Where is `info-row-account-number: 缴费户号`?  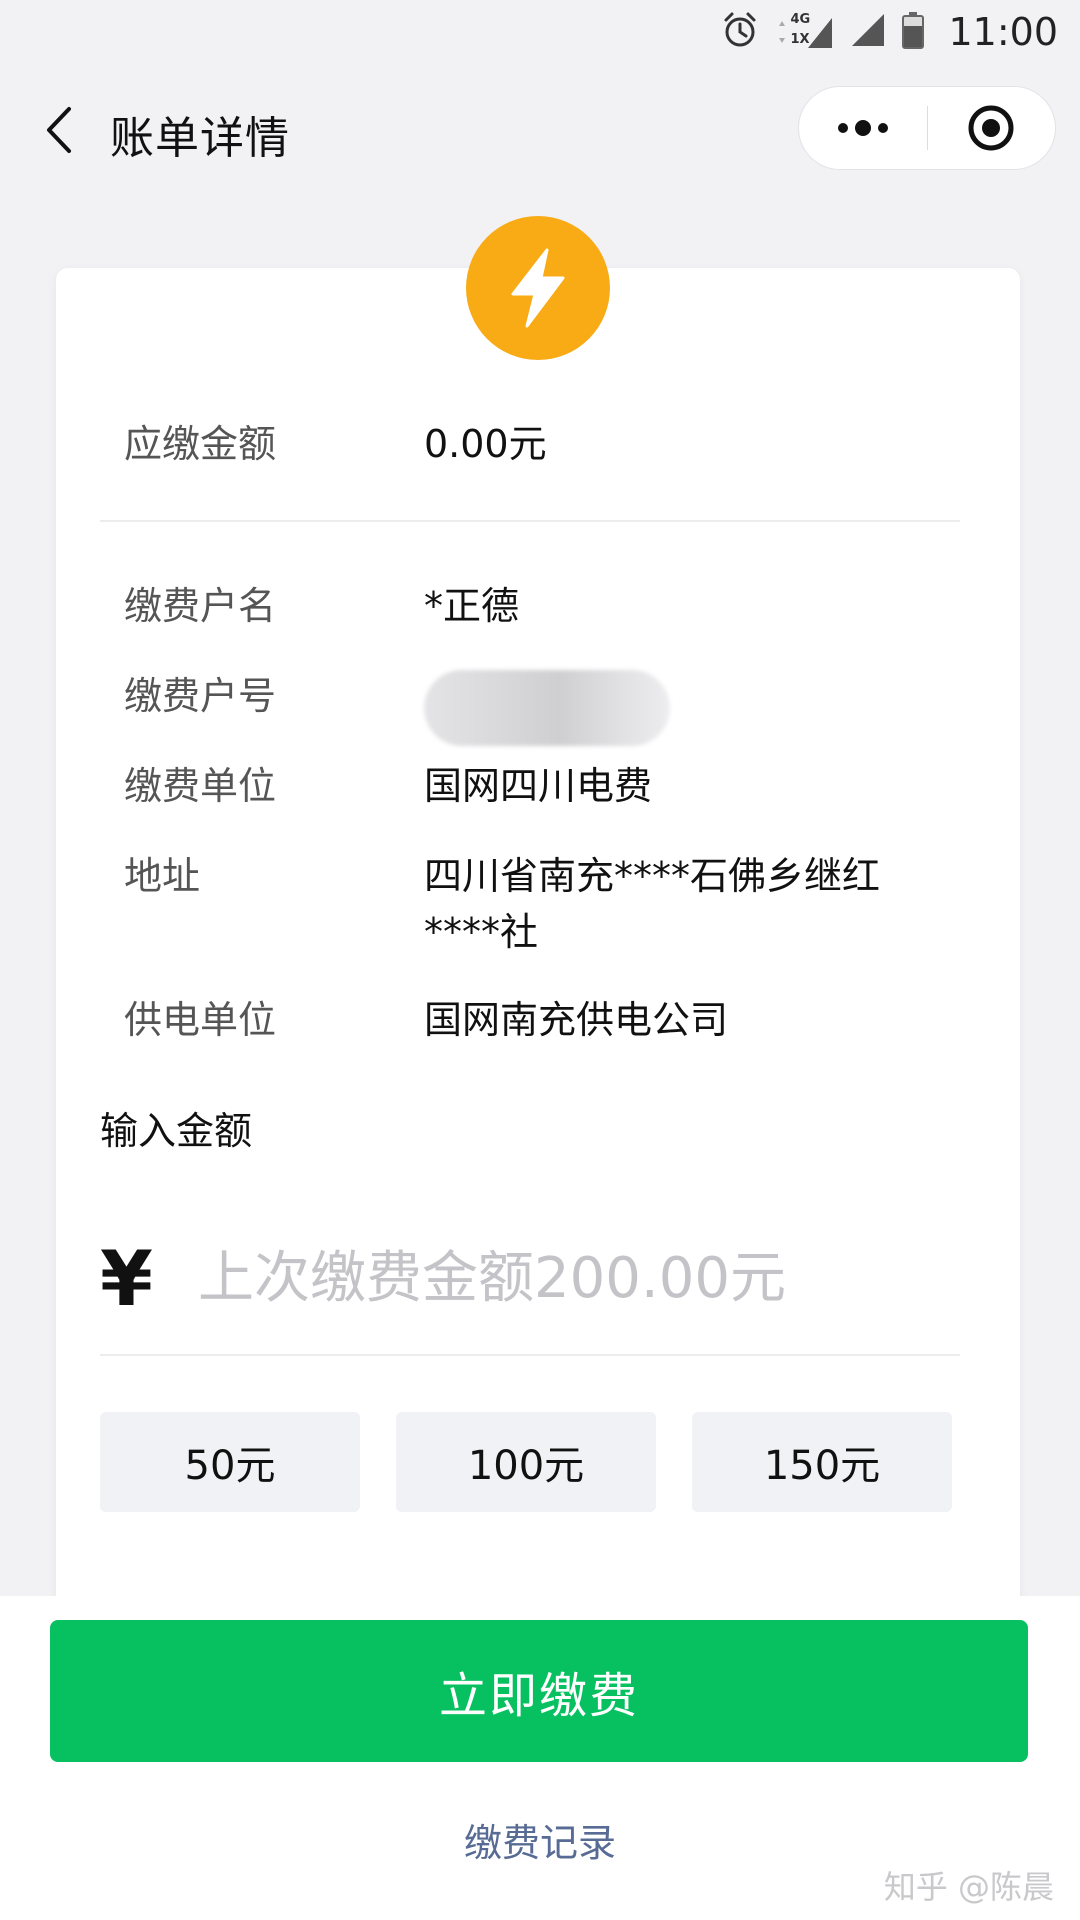
info-row-account-number: 缴费户号 is located at coordinates (554, 713).